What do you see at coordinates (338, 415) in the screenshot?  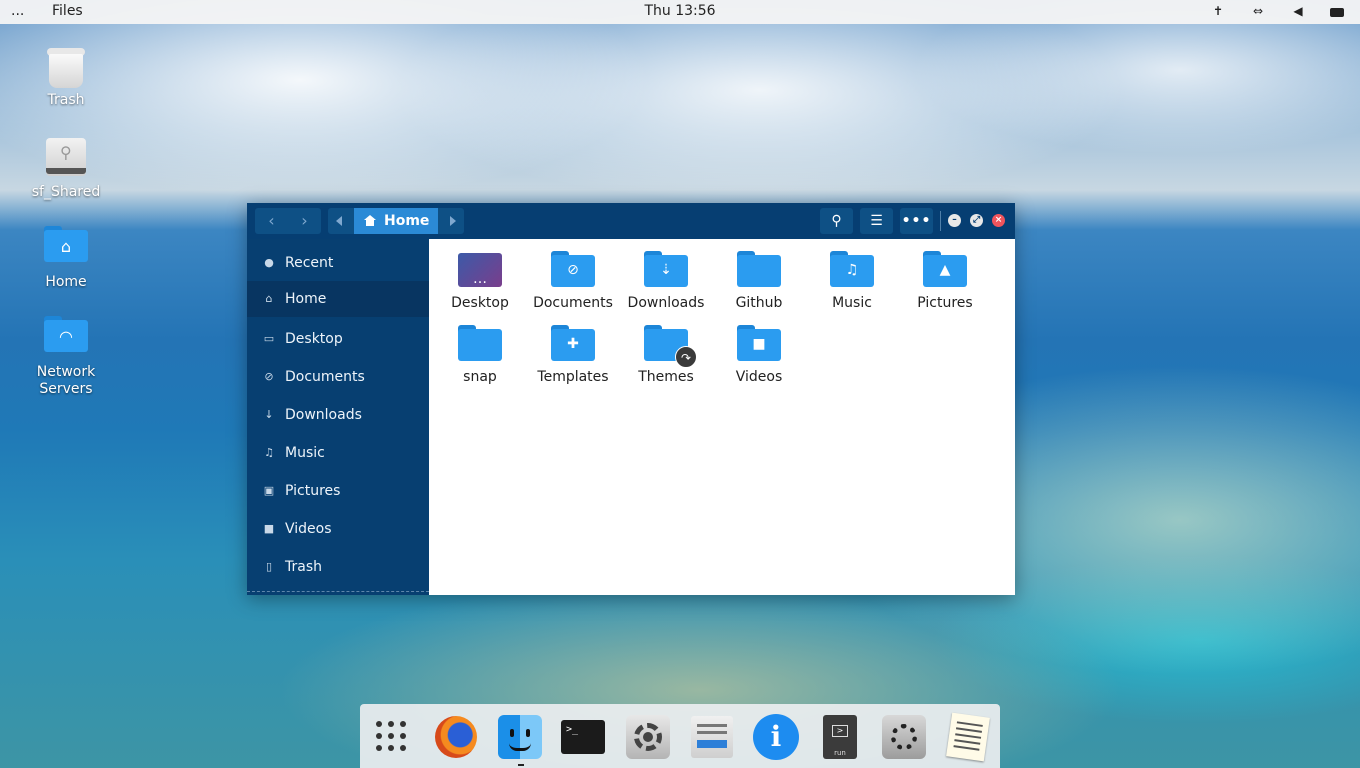 I see `sidebar-item-downloads: ↓ Downloads` at bounding box center [338, 415].